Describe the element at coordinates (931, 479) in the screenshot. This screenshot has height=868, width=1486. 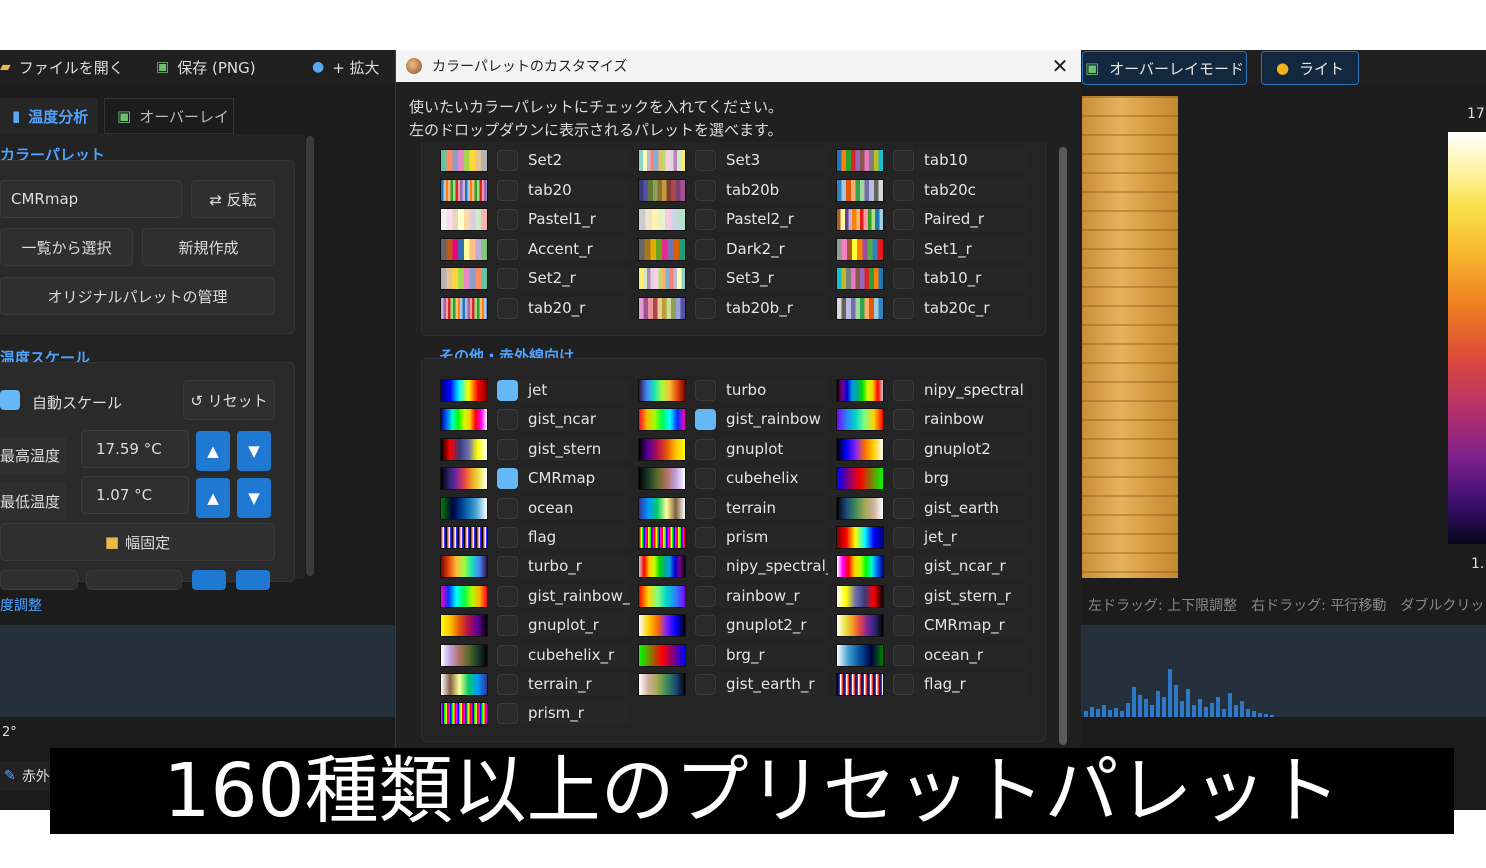
I see `palette-item: brg` at that location.